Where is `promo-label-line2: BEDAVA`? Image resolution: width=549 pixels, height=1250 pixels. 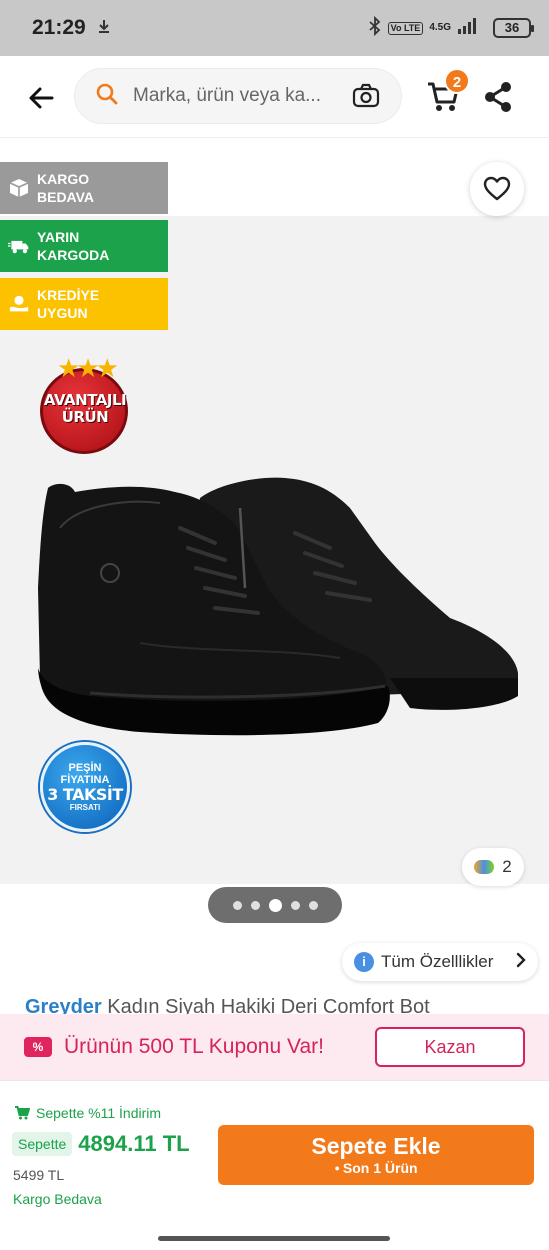 promo-label-line2: BEDAVA is located at coordinates (66, 197).